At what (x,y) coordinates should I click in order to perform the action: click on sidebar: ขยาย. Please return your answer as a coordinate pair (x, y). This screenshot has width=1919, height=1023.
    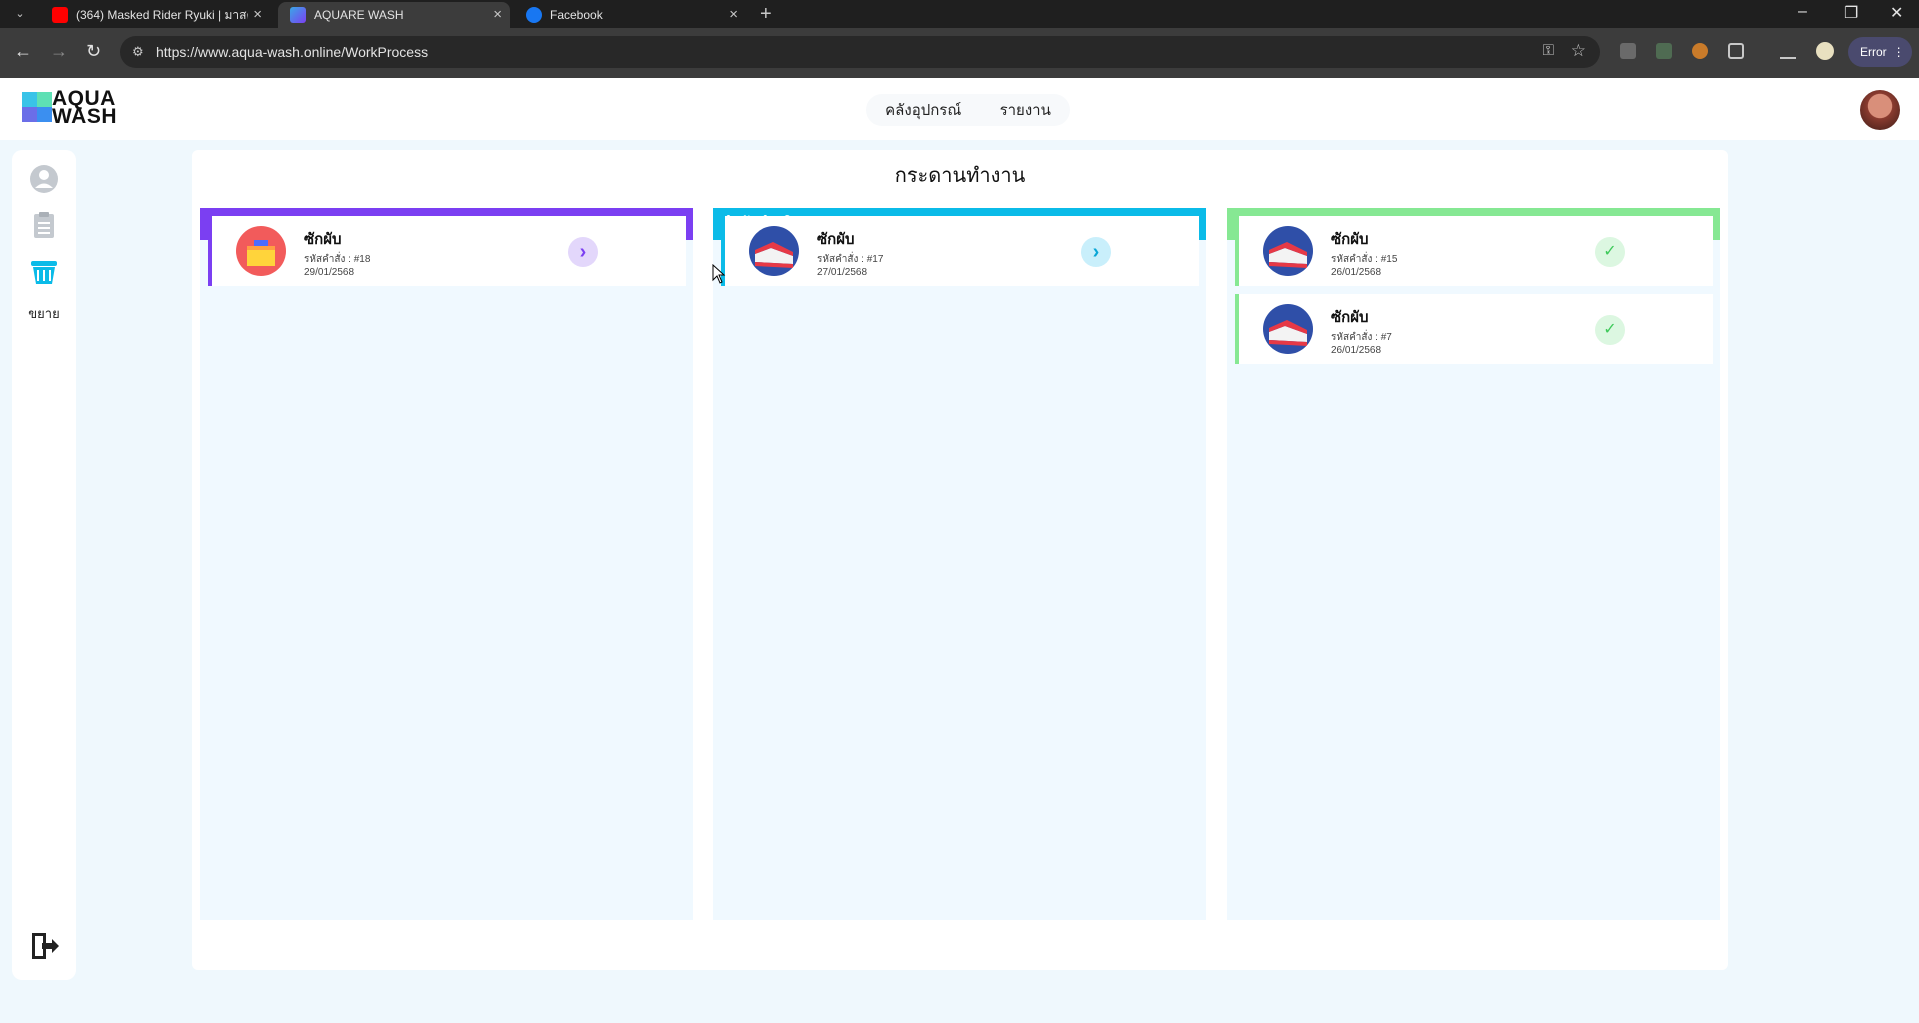
    Looking at the image, I should click on (44, 565).